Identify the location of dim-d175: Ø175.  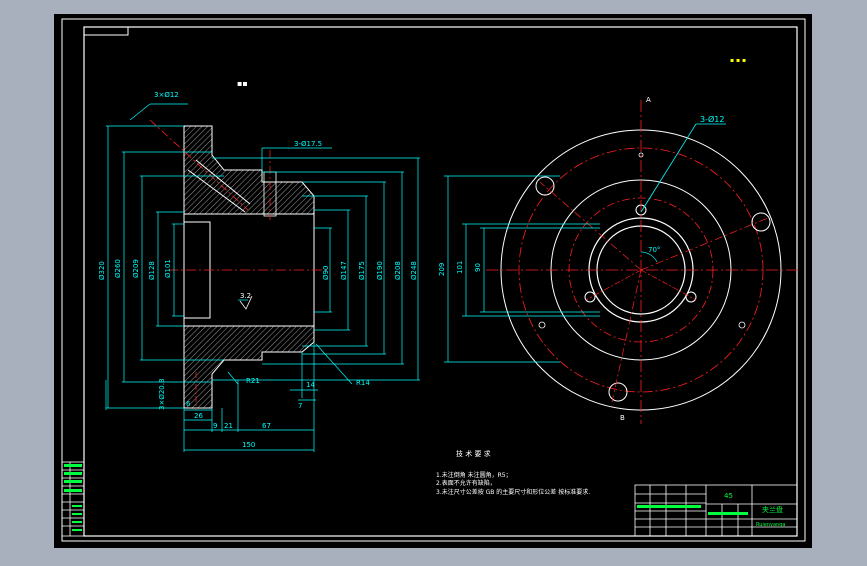
(362, 270).